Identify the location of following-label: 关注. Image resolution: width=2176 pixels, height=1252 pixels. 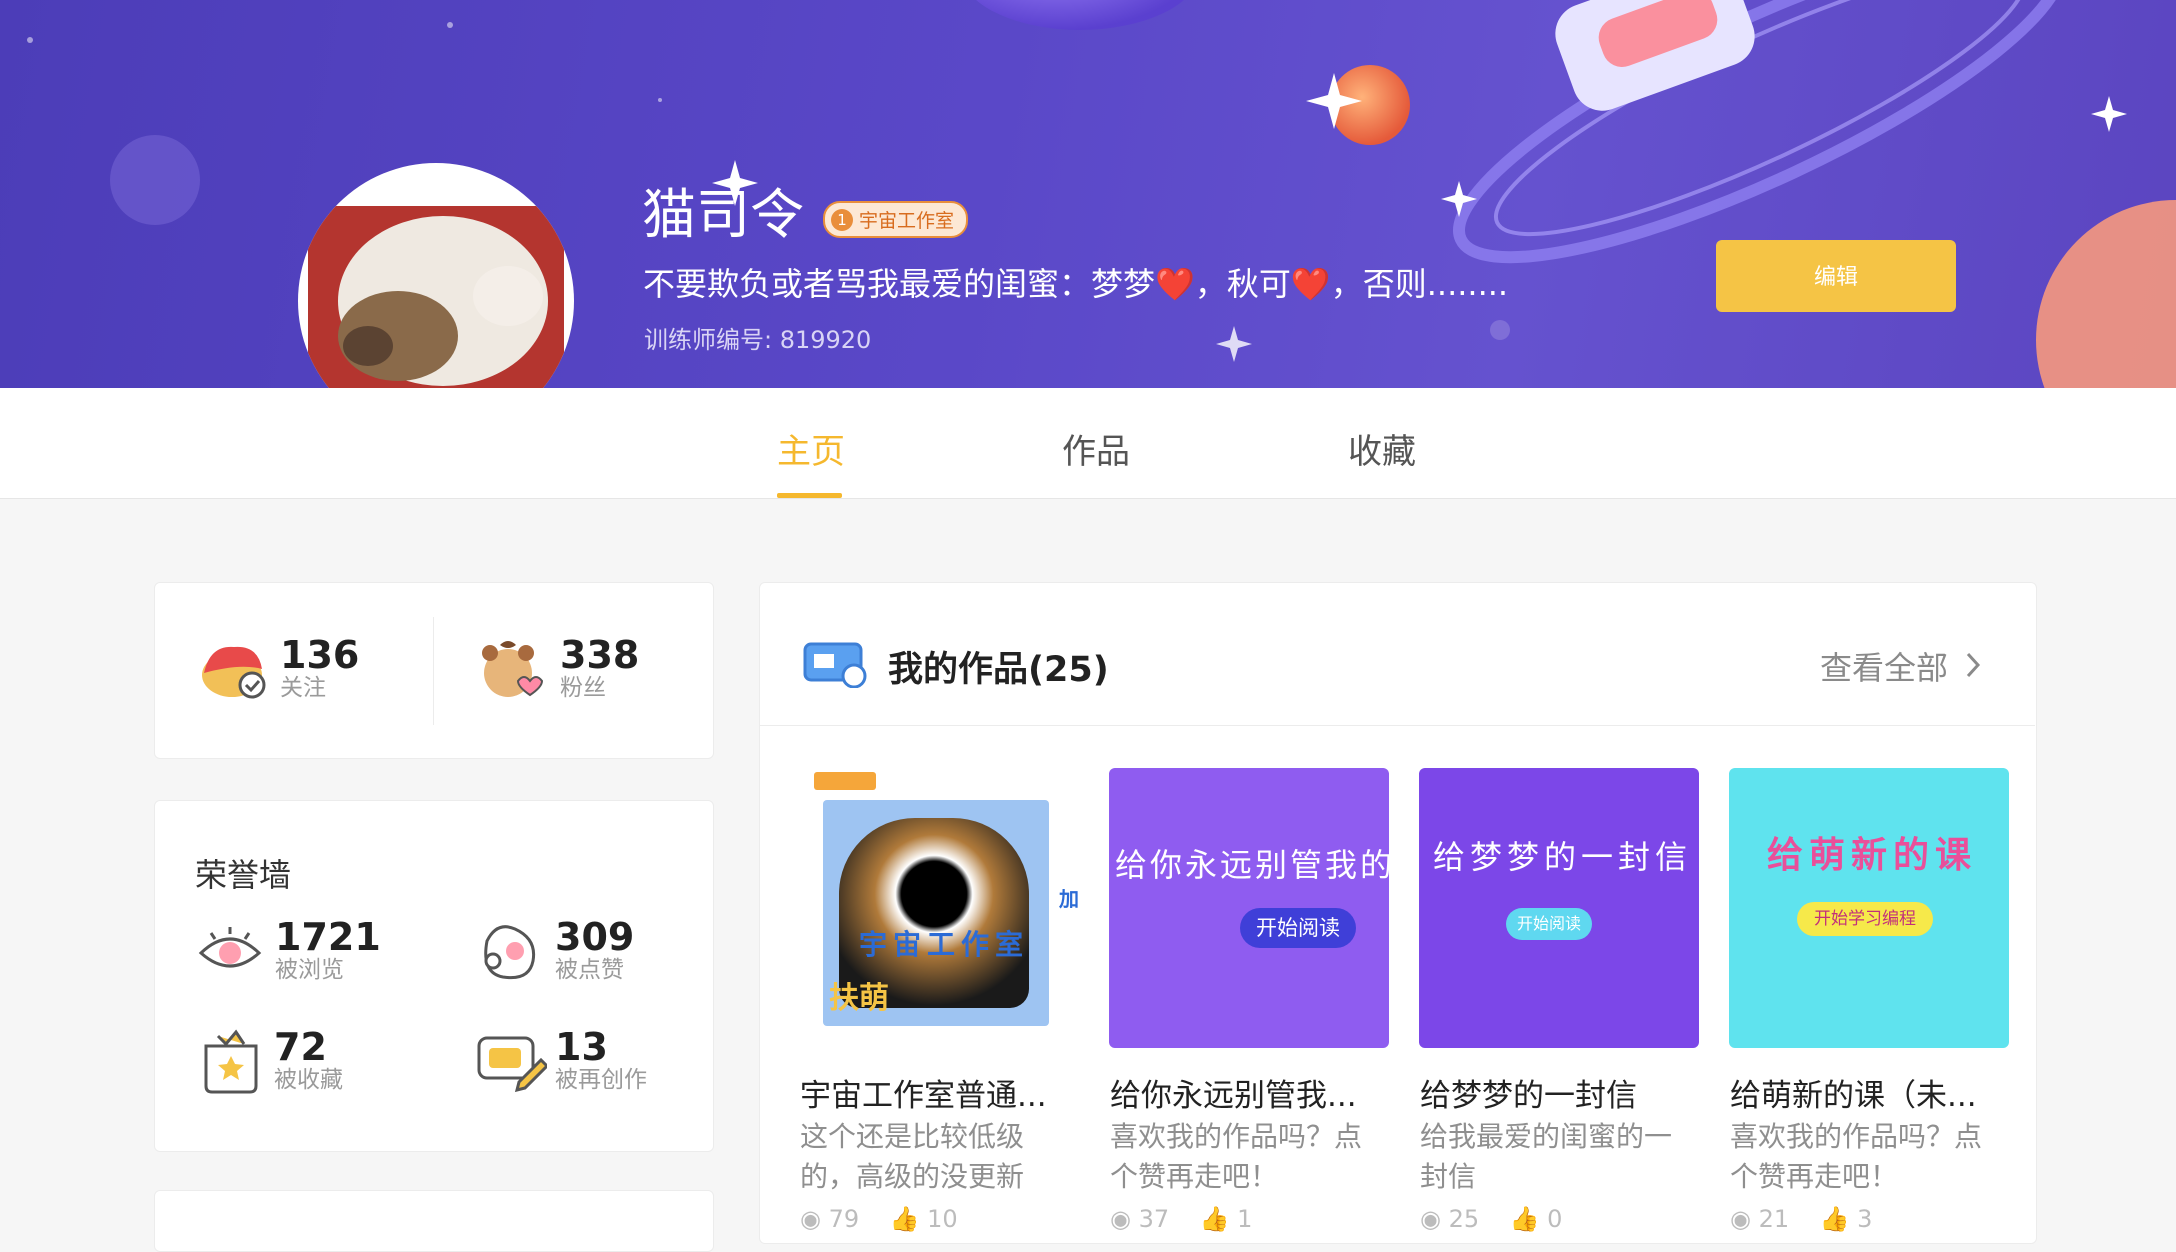
(303, 688).